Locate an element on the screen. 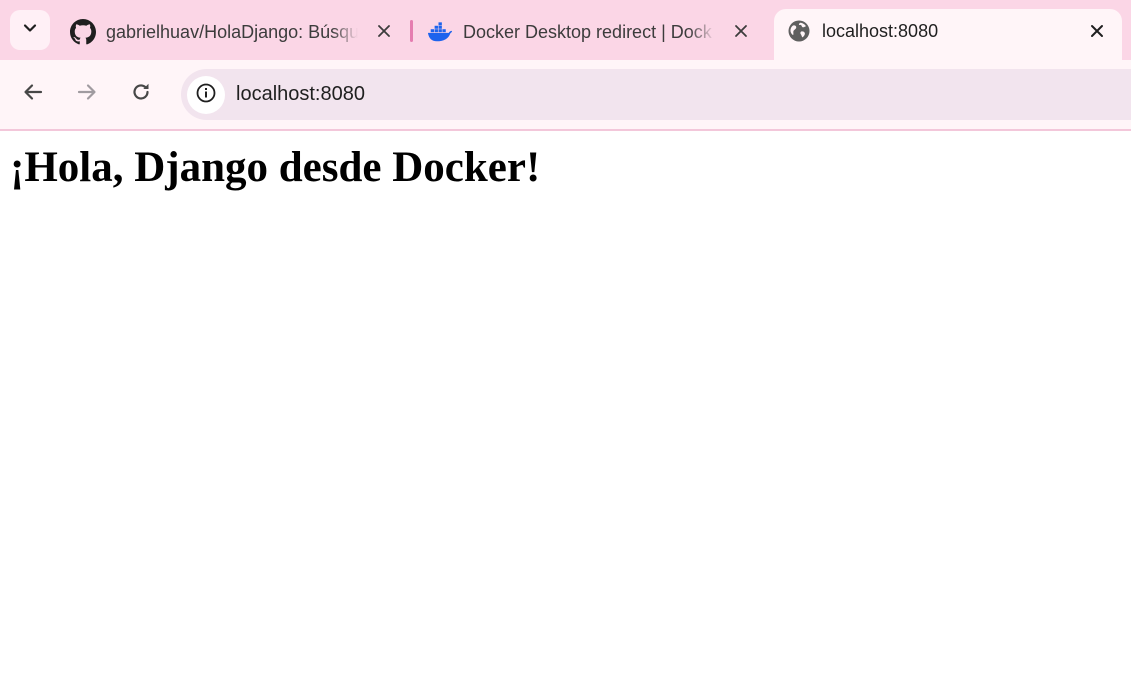 Image resolution: width=1131 pixels, height=685 pixels. reload-icon is located at coordinates (141, 94).